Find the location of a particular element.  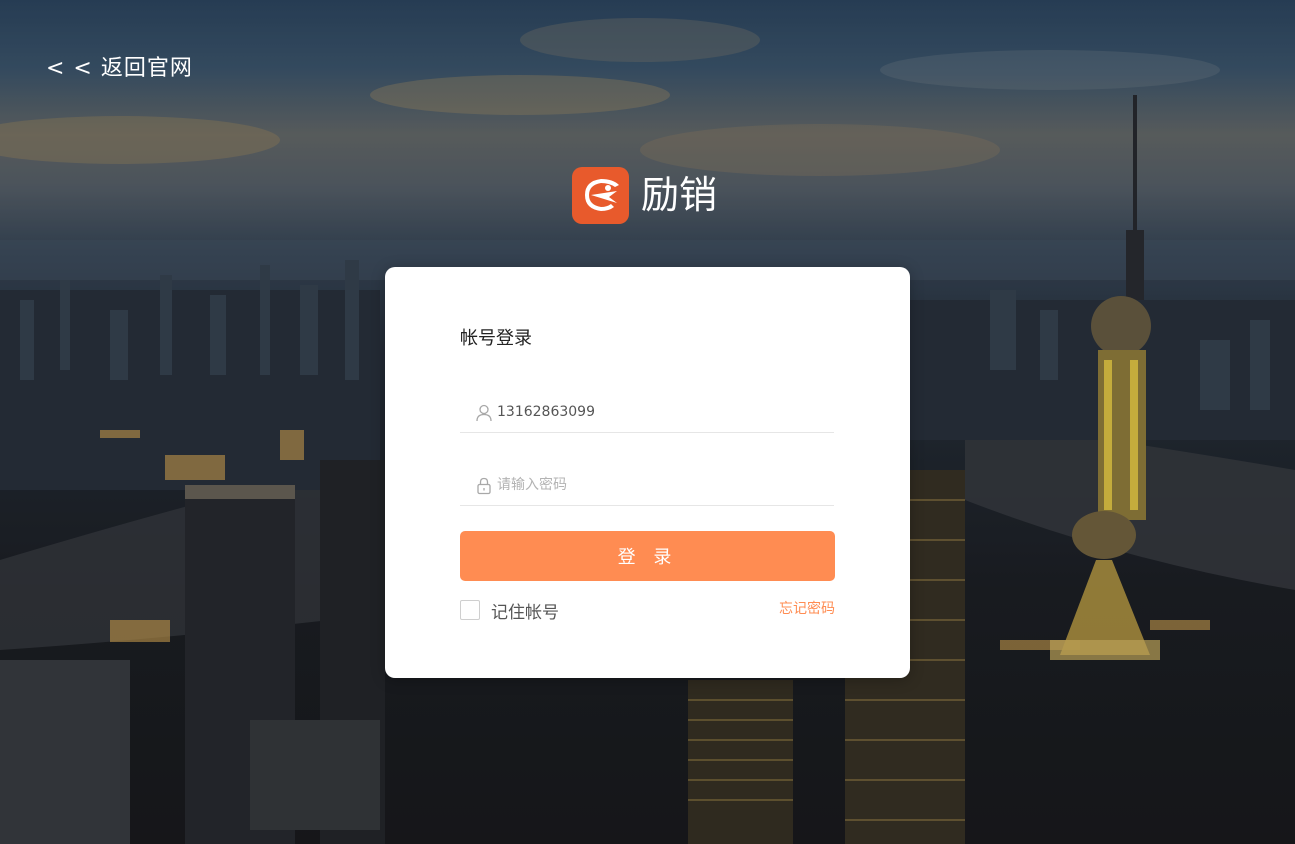

remember-checkbox is located at coordinates (470, 610).